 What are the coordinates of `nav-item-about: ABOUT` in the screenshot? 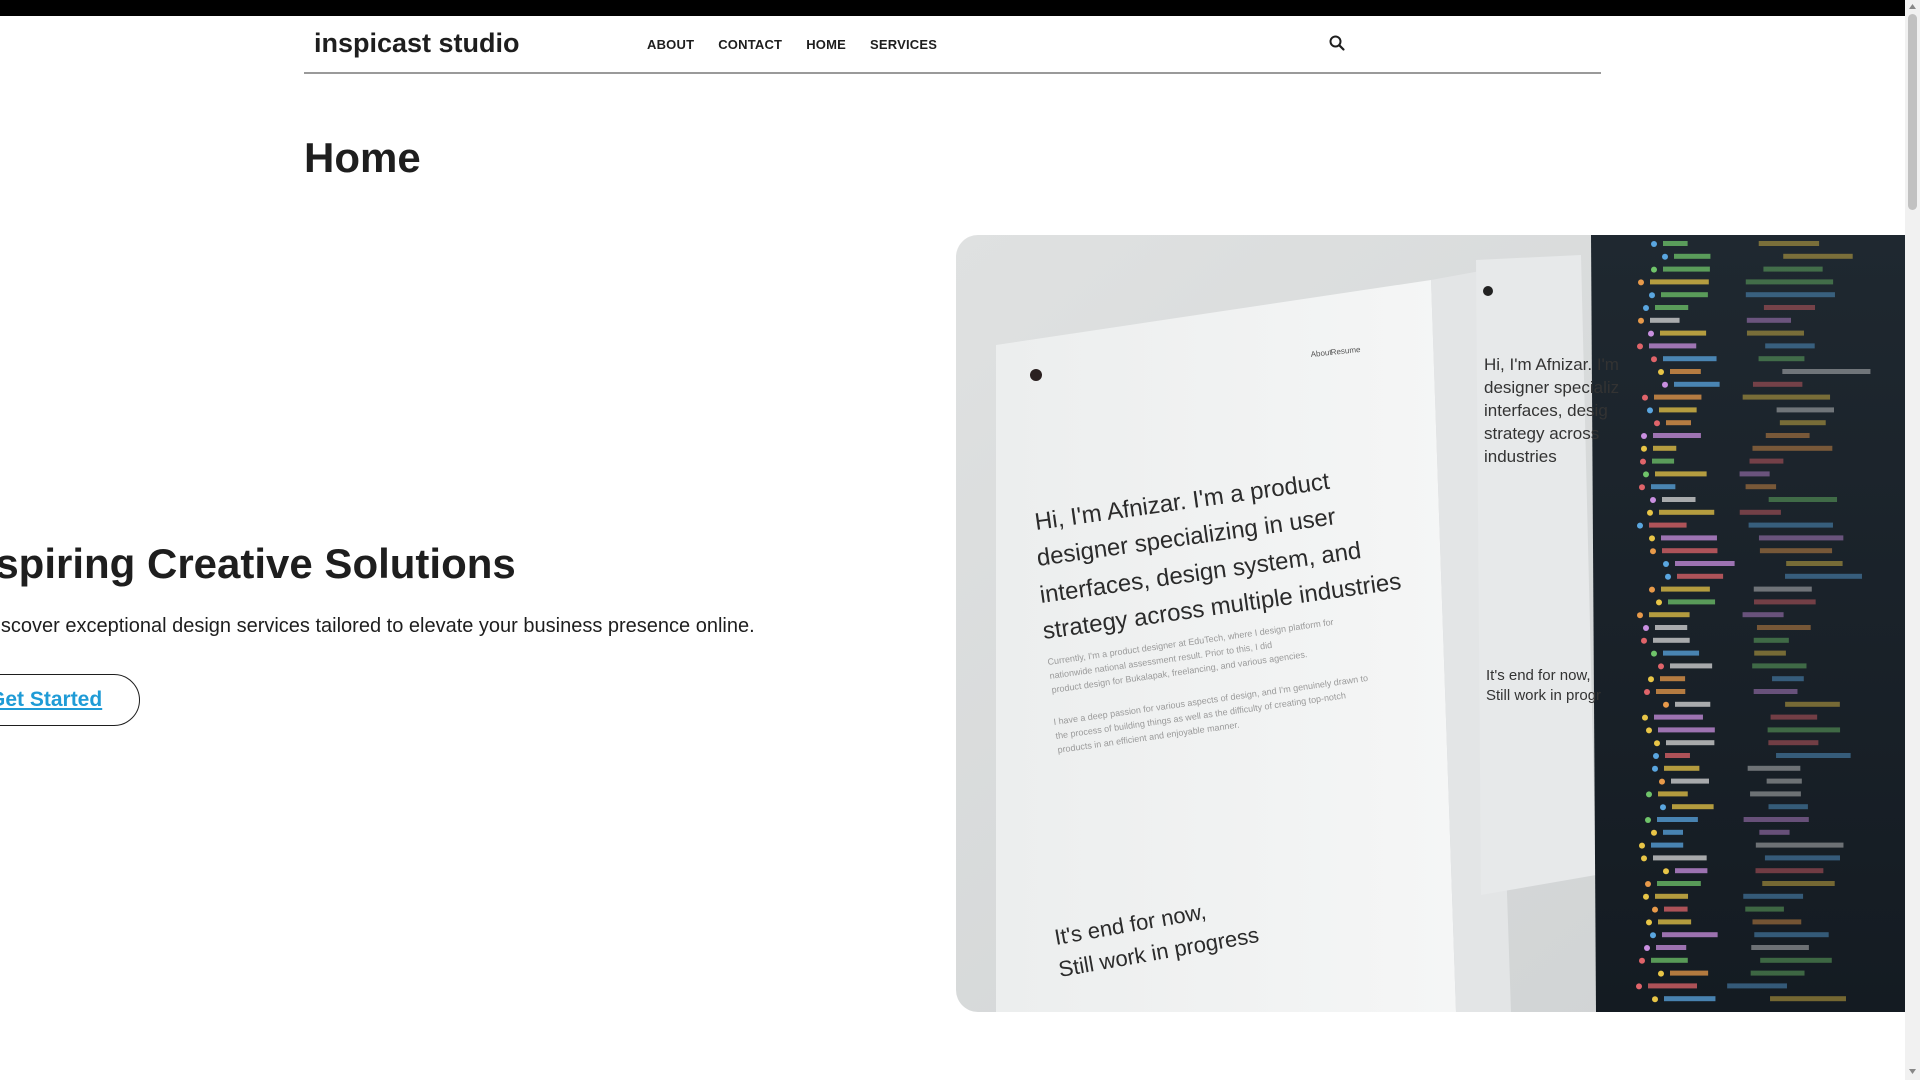 It's located at (670, 44).